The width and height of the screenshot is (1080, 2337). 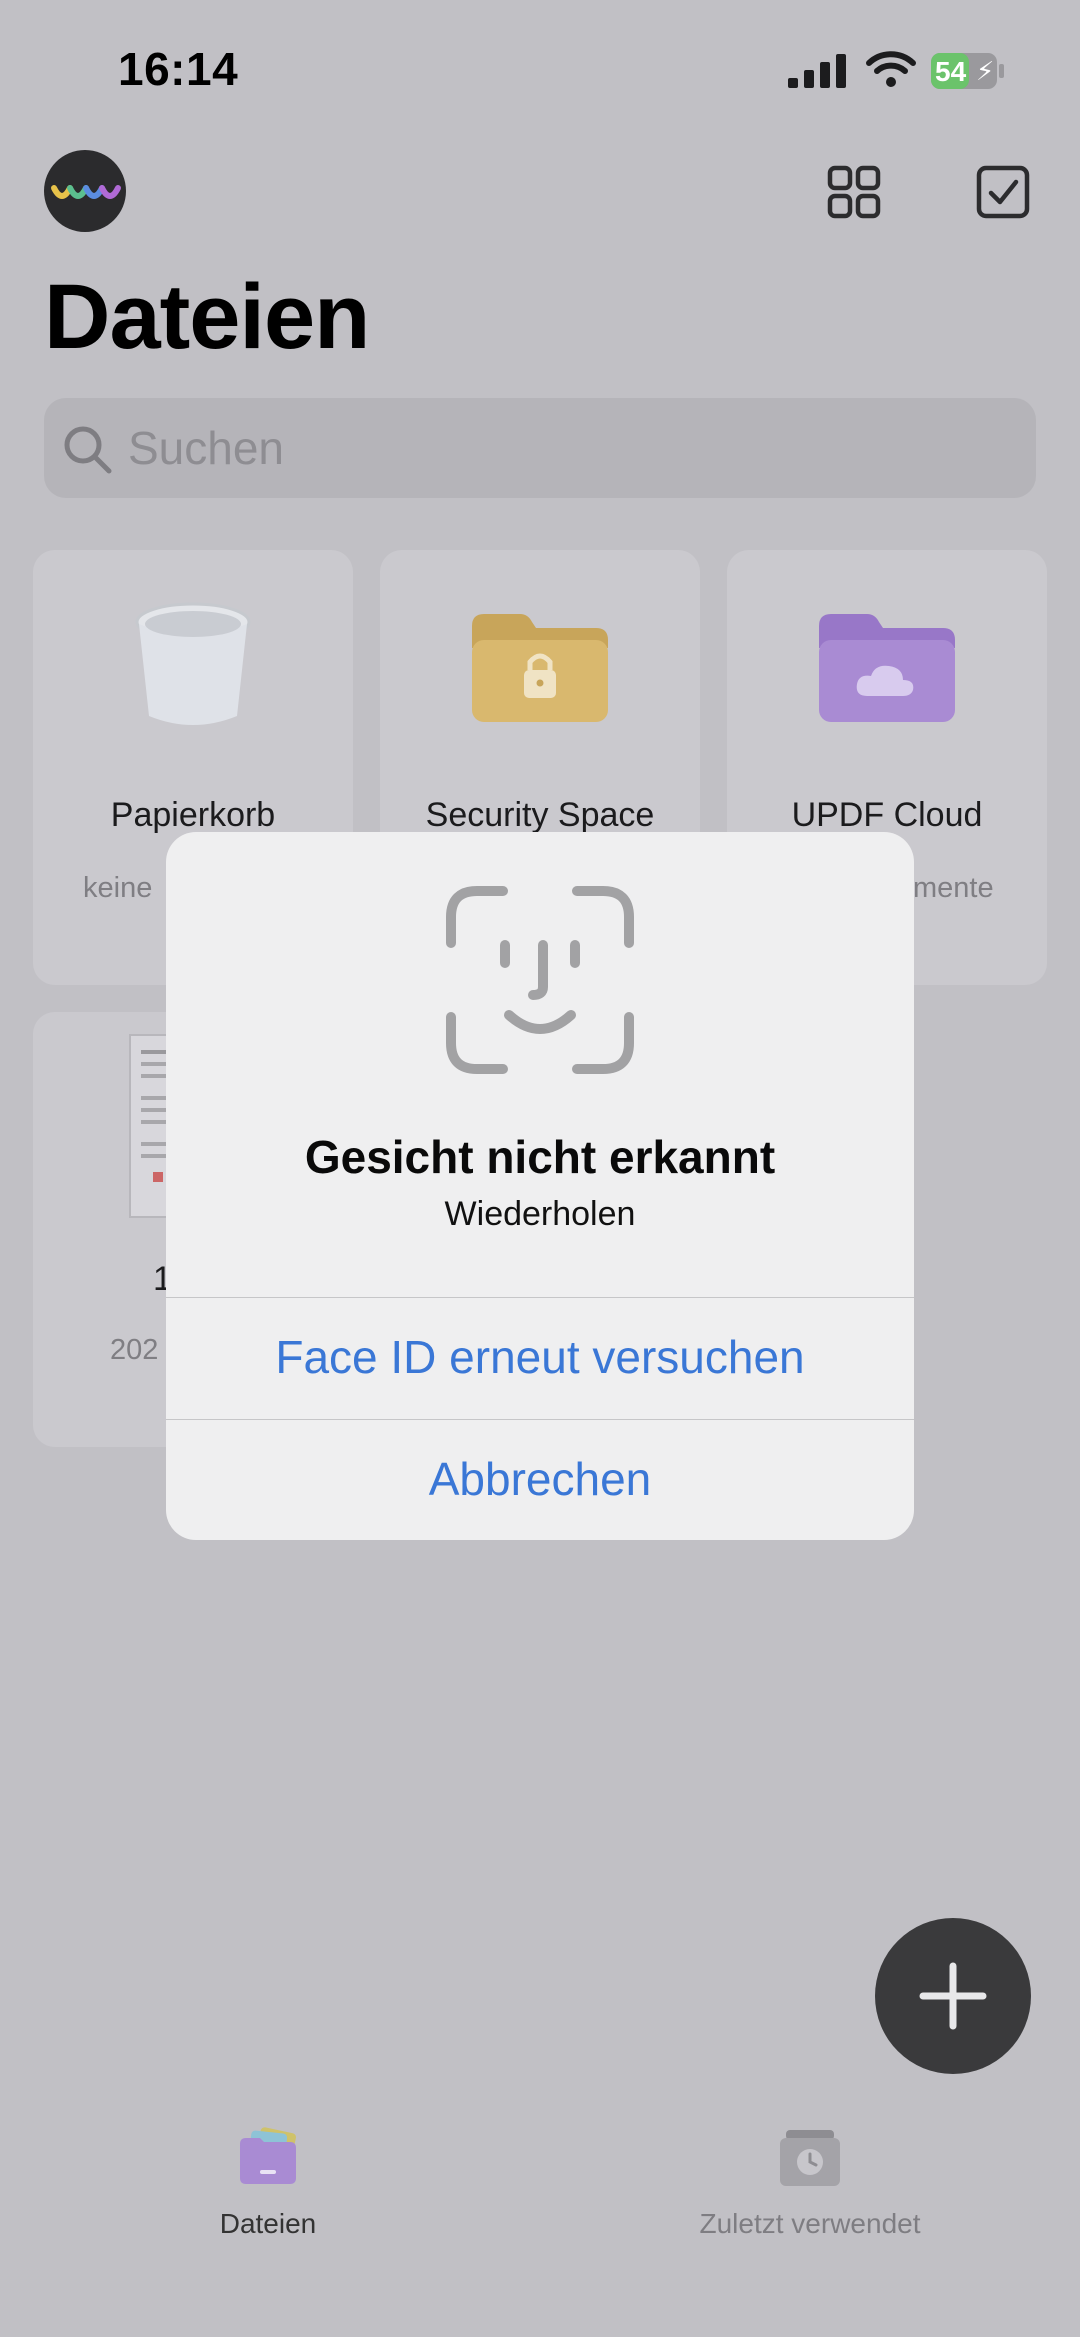 I want to click on tab-recent: Zuletzt verwendet, so click(x=810, y=2186).